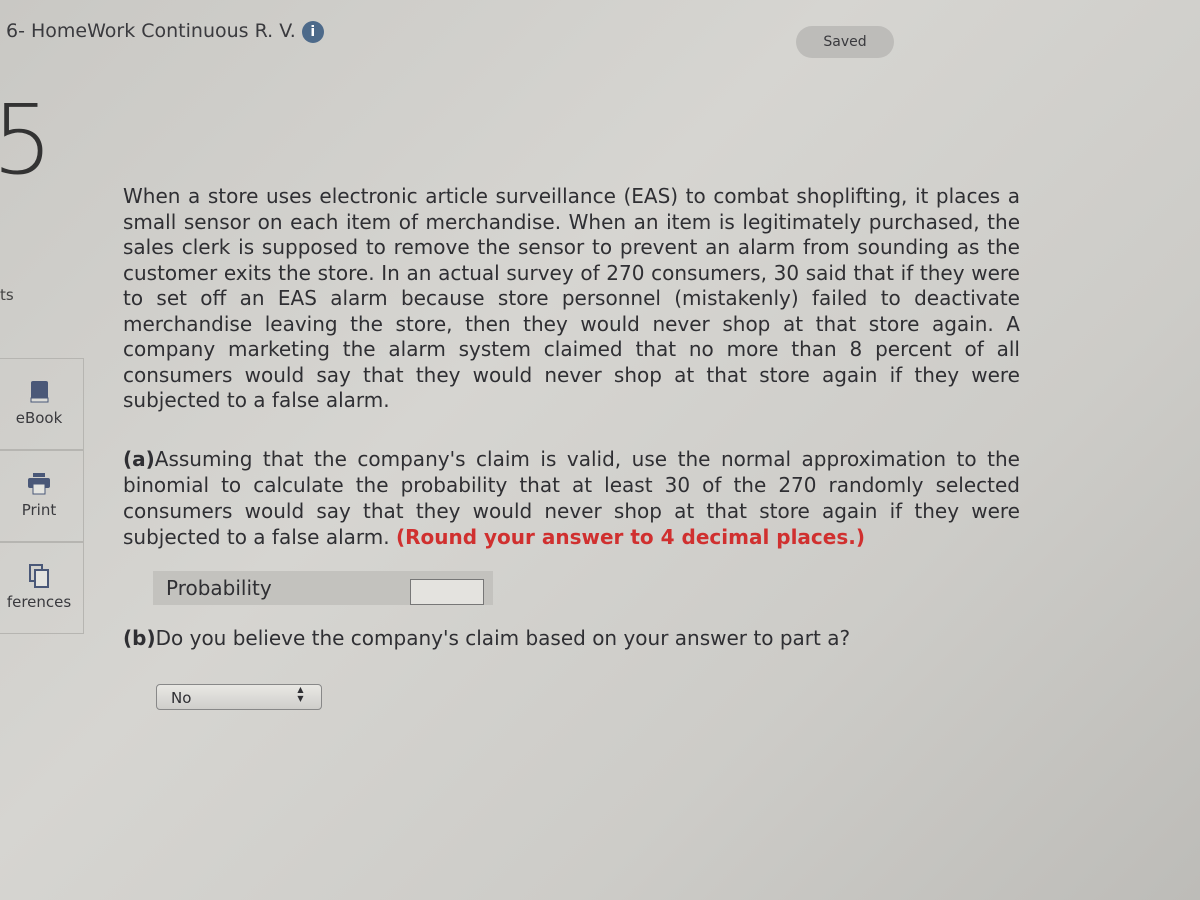  I want to click on sidebar-item-references: ferences, so click(42, 588).